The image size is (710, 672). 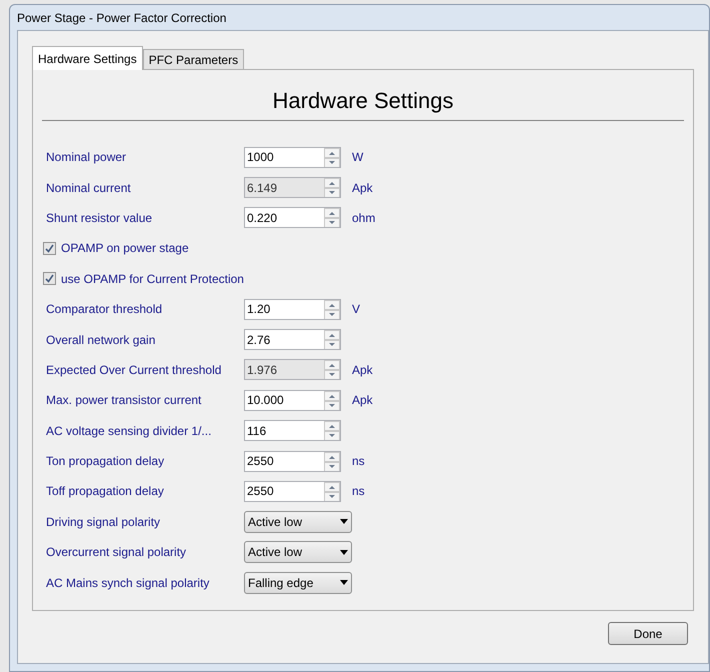 I want to click on field-label: Toff propagation delay, so click(x=105, y=491).